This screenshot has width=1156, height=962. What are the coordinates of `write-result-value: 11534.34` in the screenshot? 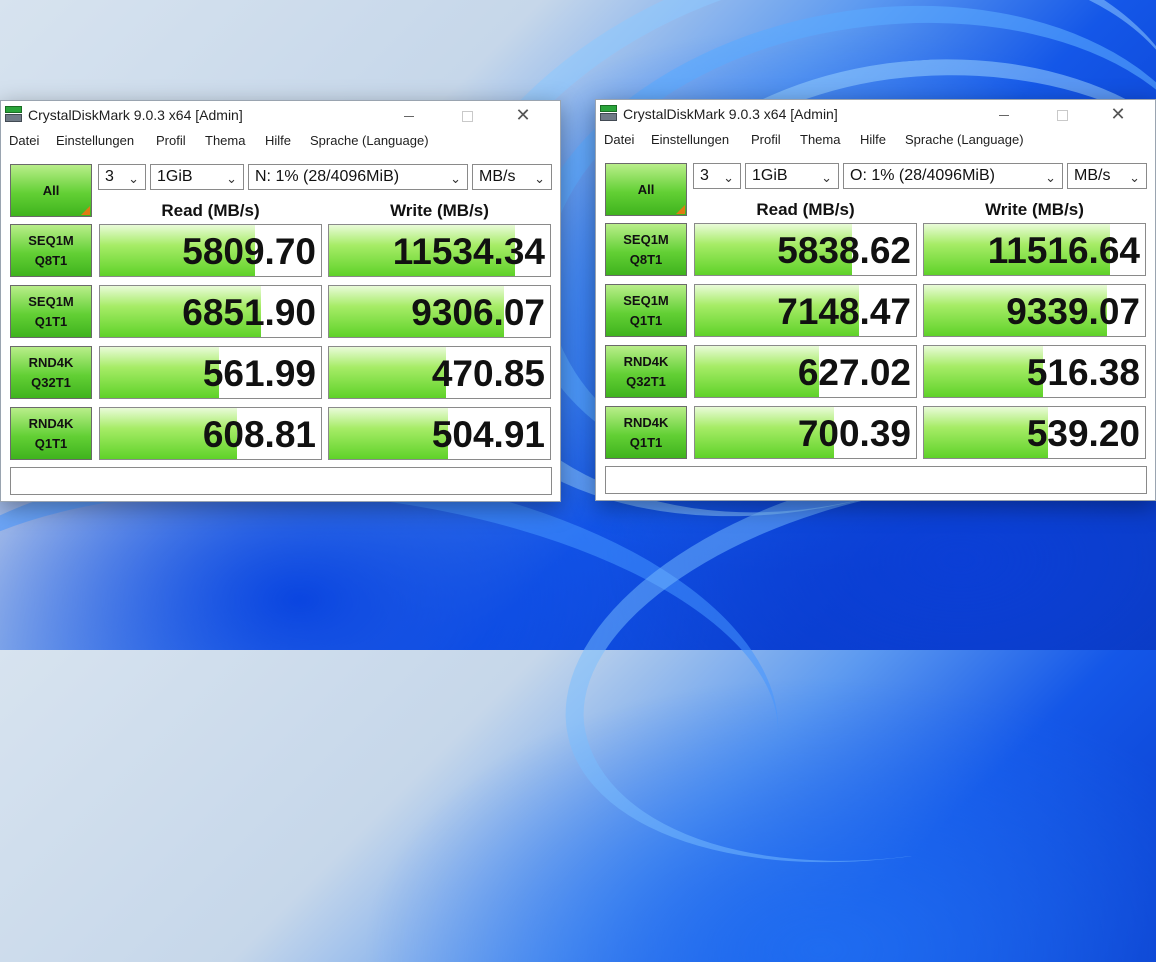 It's located at (468, 251).